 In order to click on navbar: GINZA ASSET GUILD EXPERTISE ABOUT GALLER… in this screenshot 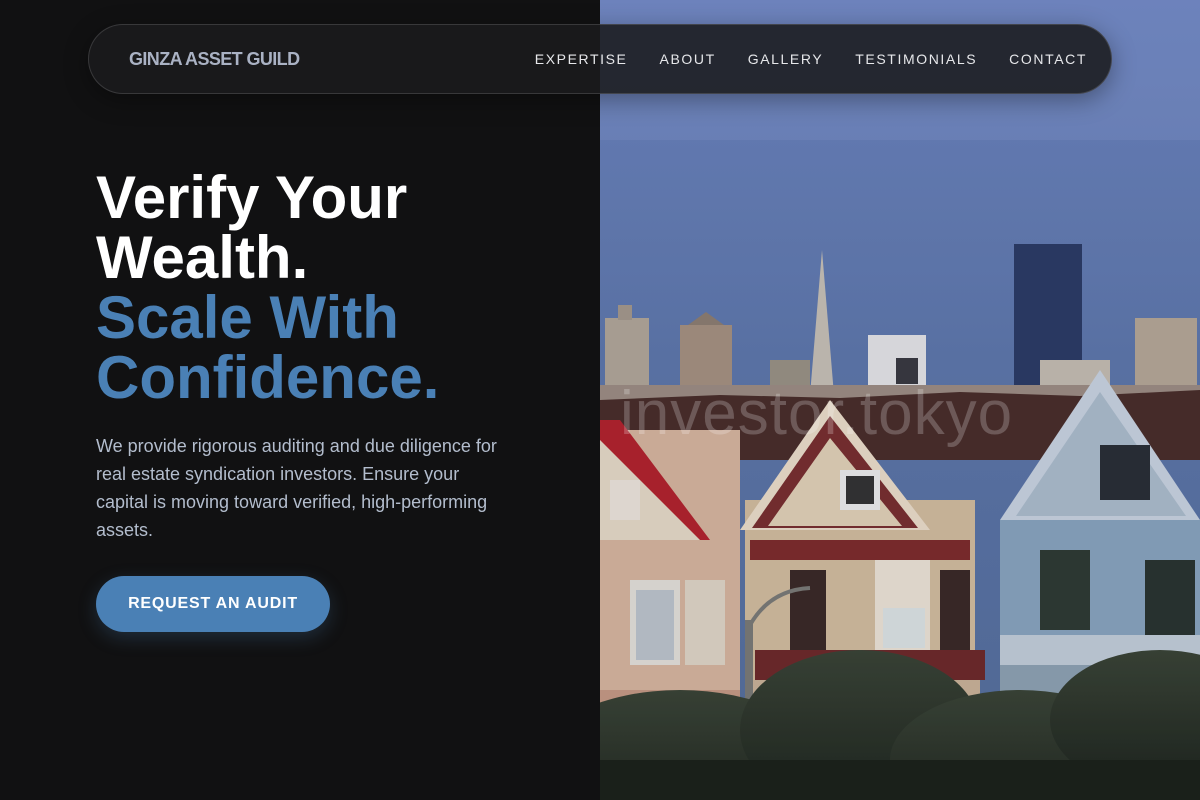, I will do `click(600, 59)`.